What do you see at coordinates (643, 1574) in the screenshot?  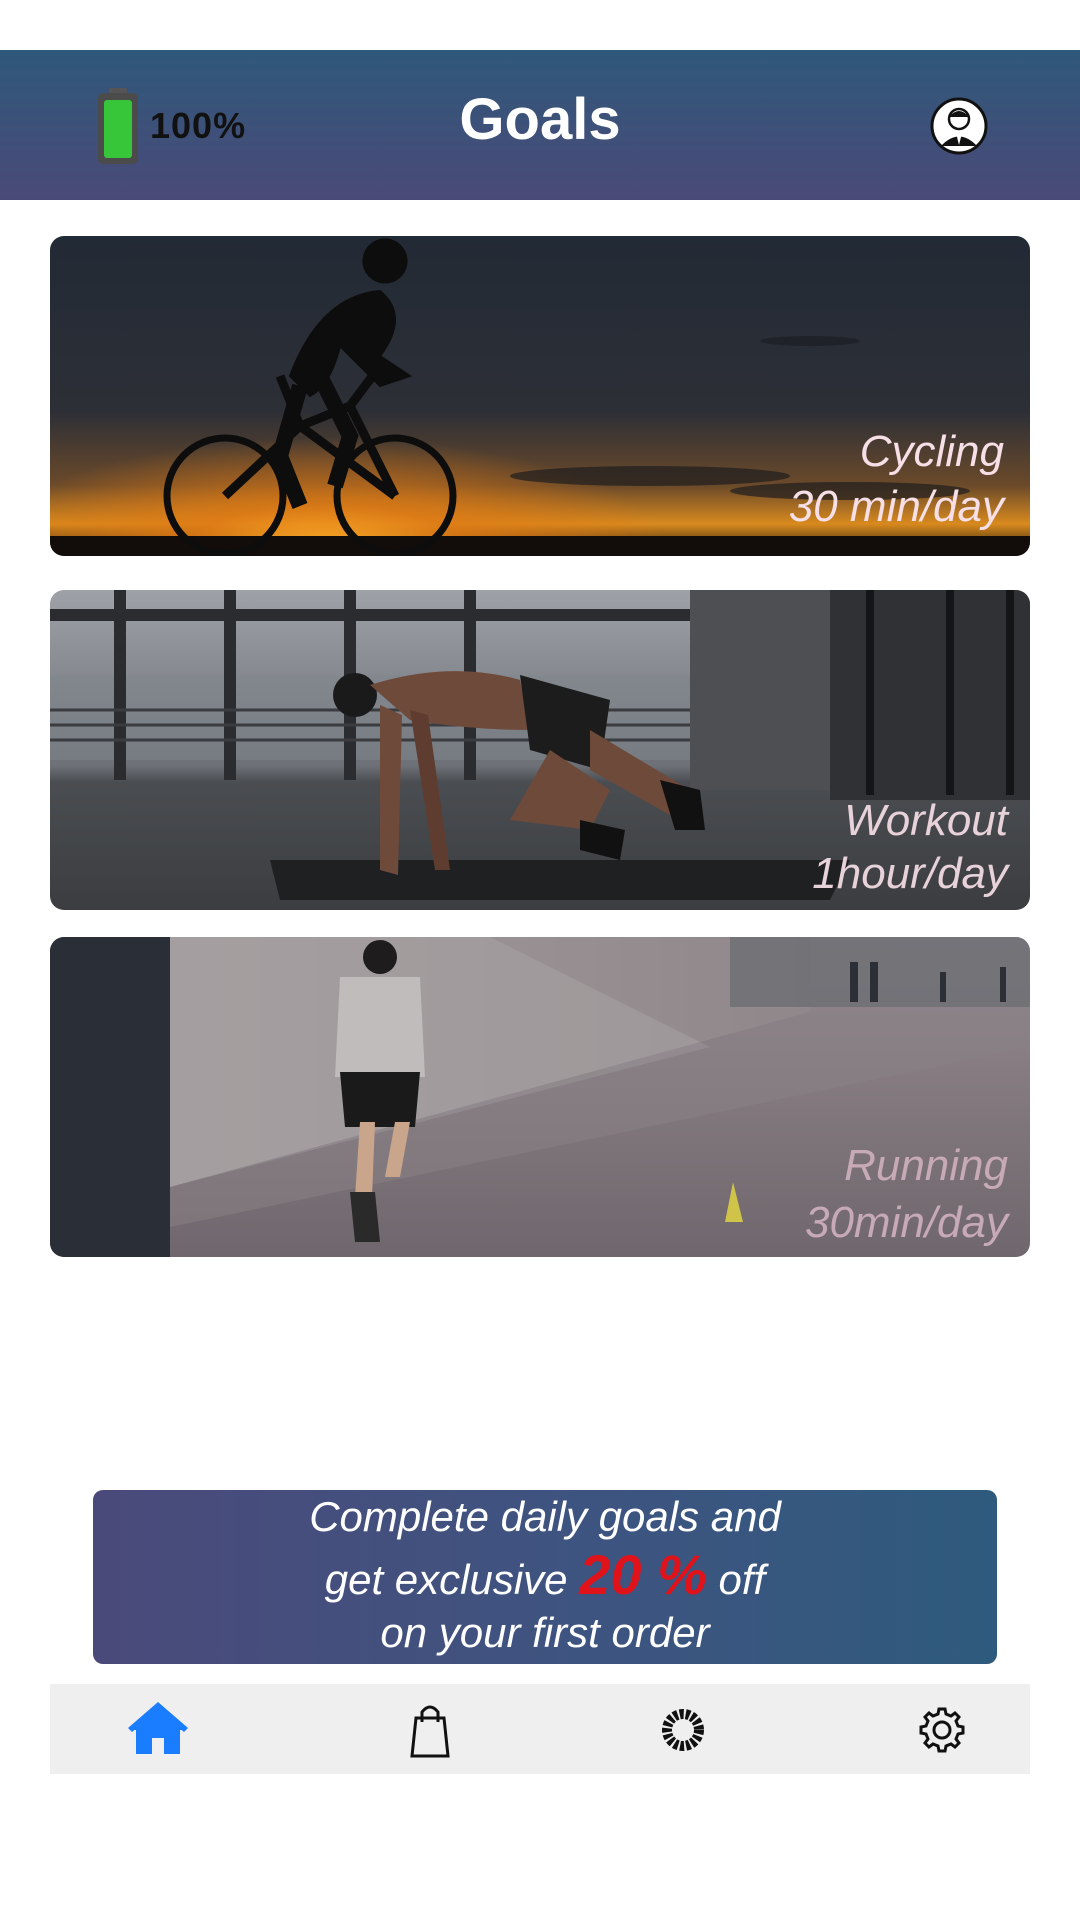 I see `discount-percentage: 20 %` at bounding box center [643, 1574].